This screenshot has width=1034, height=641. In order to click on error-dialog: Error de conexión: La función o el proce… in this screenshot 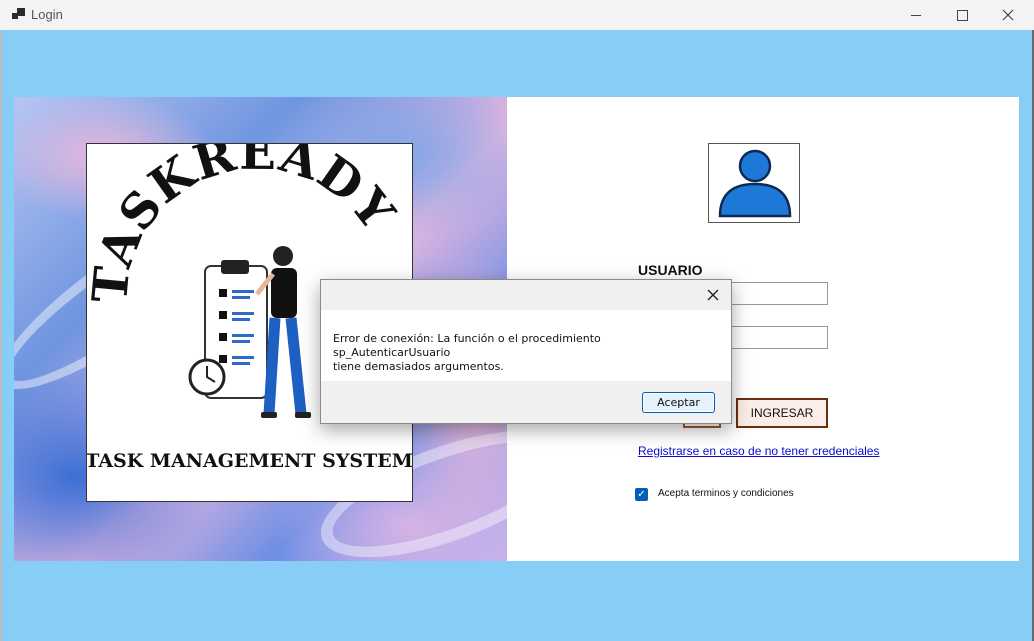, I will do `click(526, 351)`.